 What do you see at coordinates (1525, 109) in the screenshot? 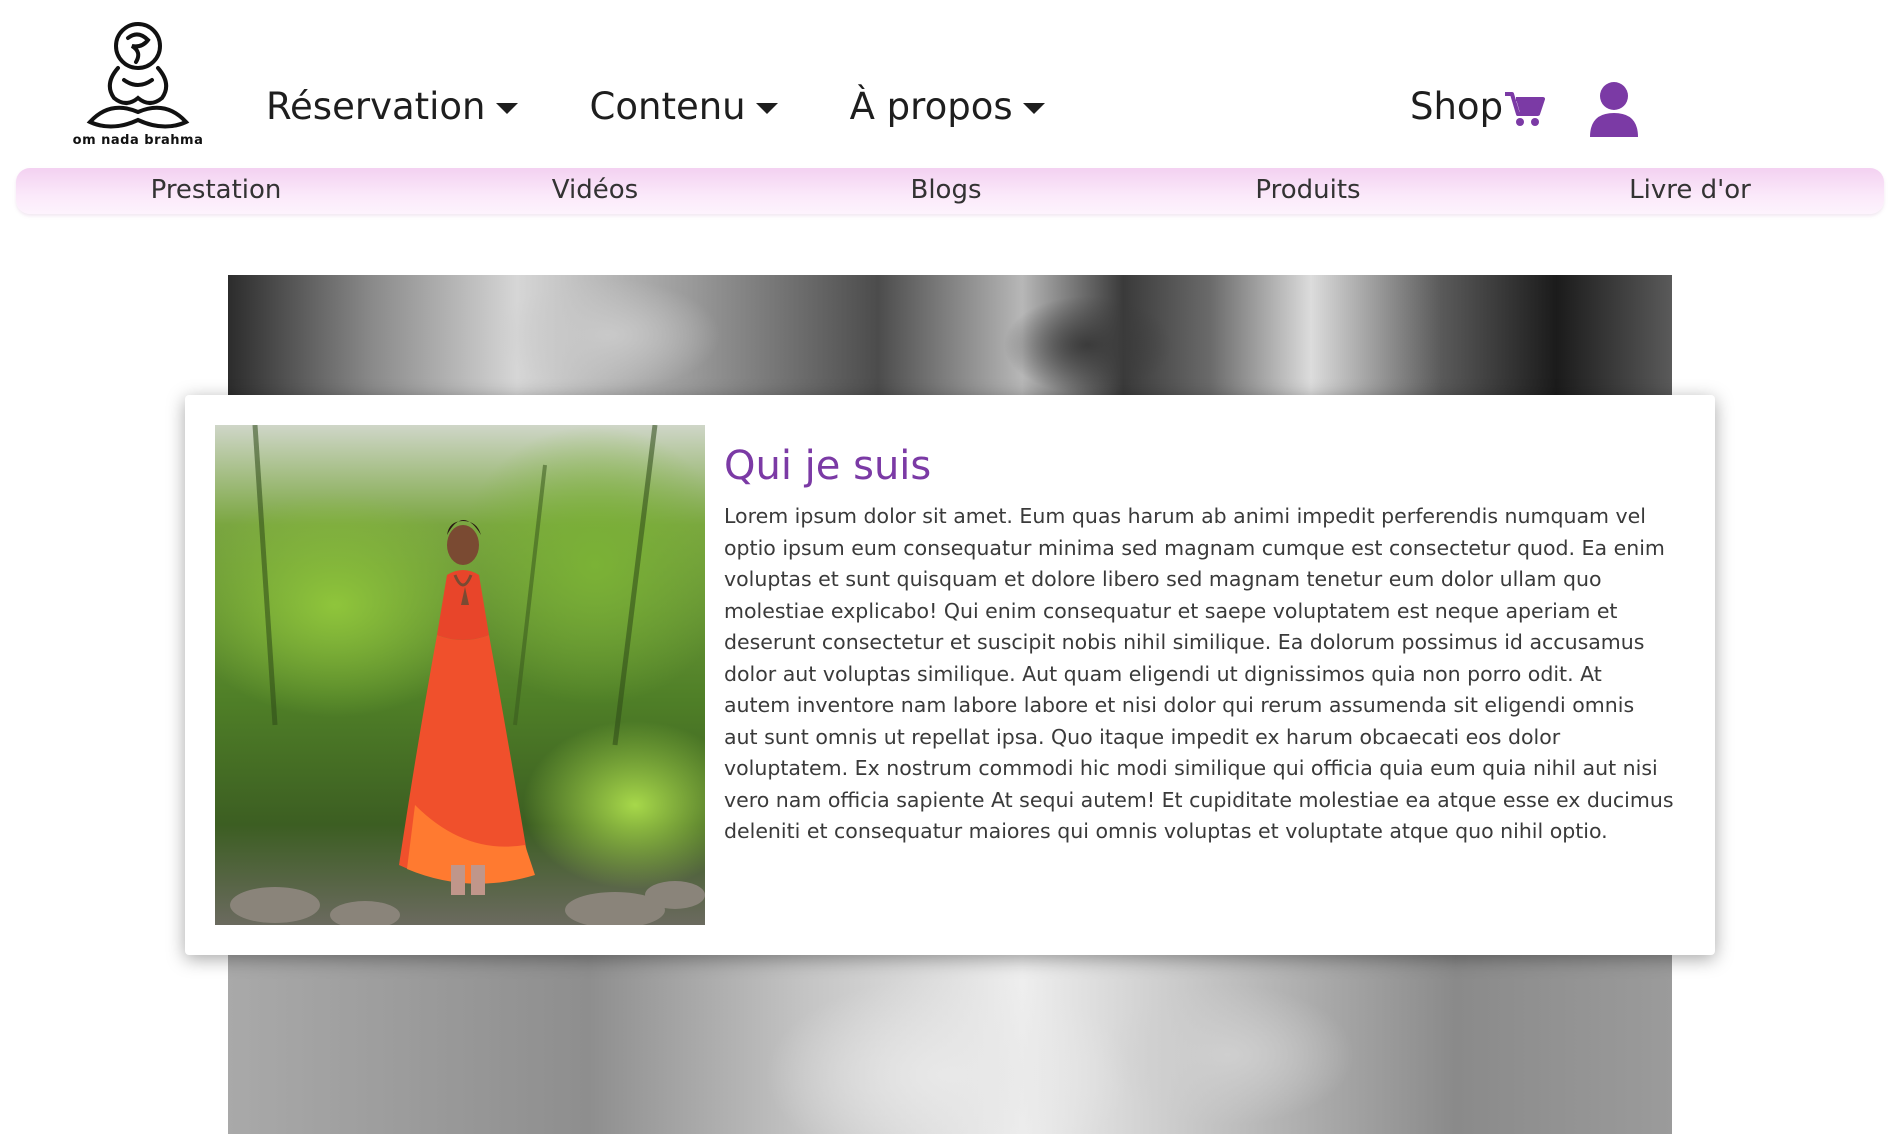
I see `shopping-cart-icon` at bounding box center [1525, 109].